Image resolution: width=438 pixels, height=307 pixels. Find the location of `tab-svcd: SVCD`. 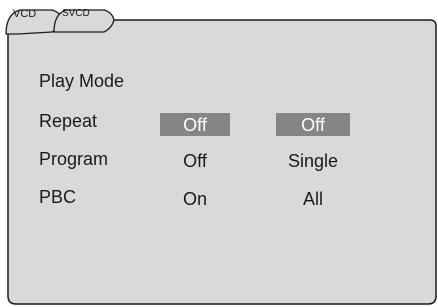

tab-svcd: SVCD is located at coordinates (76, 14).